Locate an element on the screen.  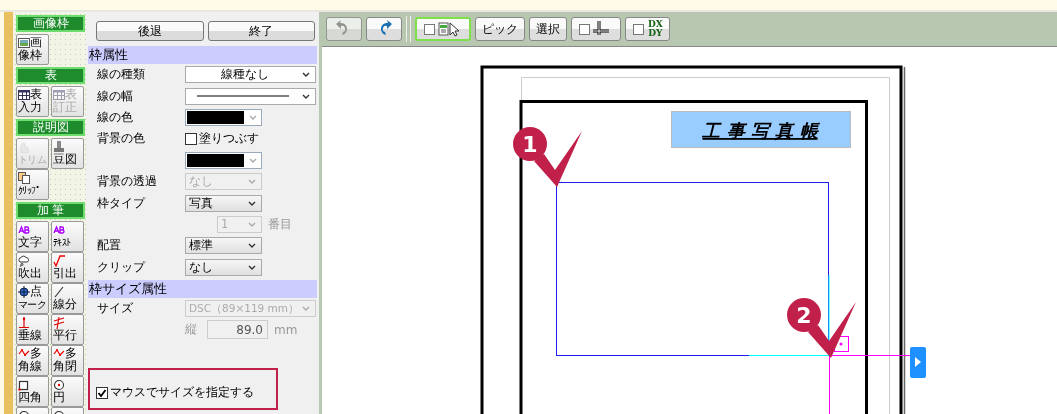
parallel-lines-icon is located at coordinates (59, 322).